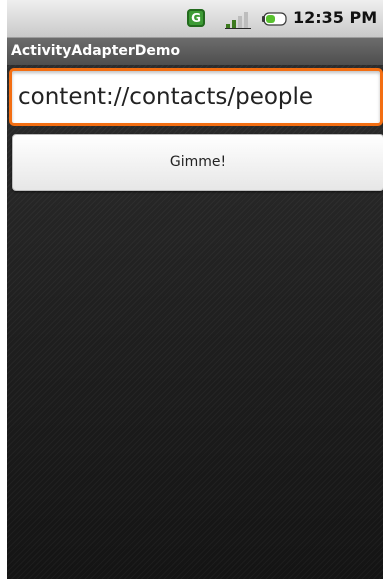  Describe the element at coordinates (238, 20) in the screenshot. I see `signal-icon` at that location.